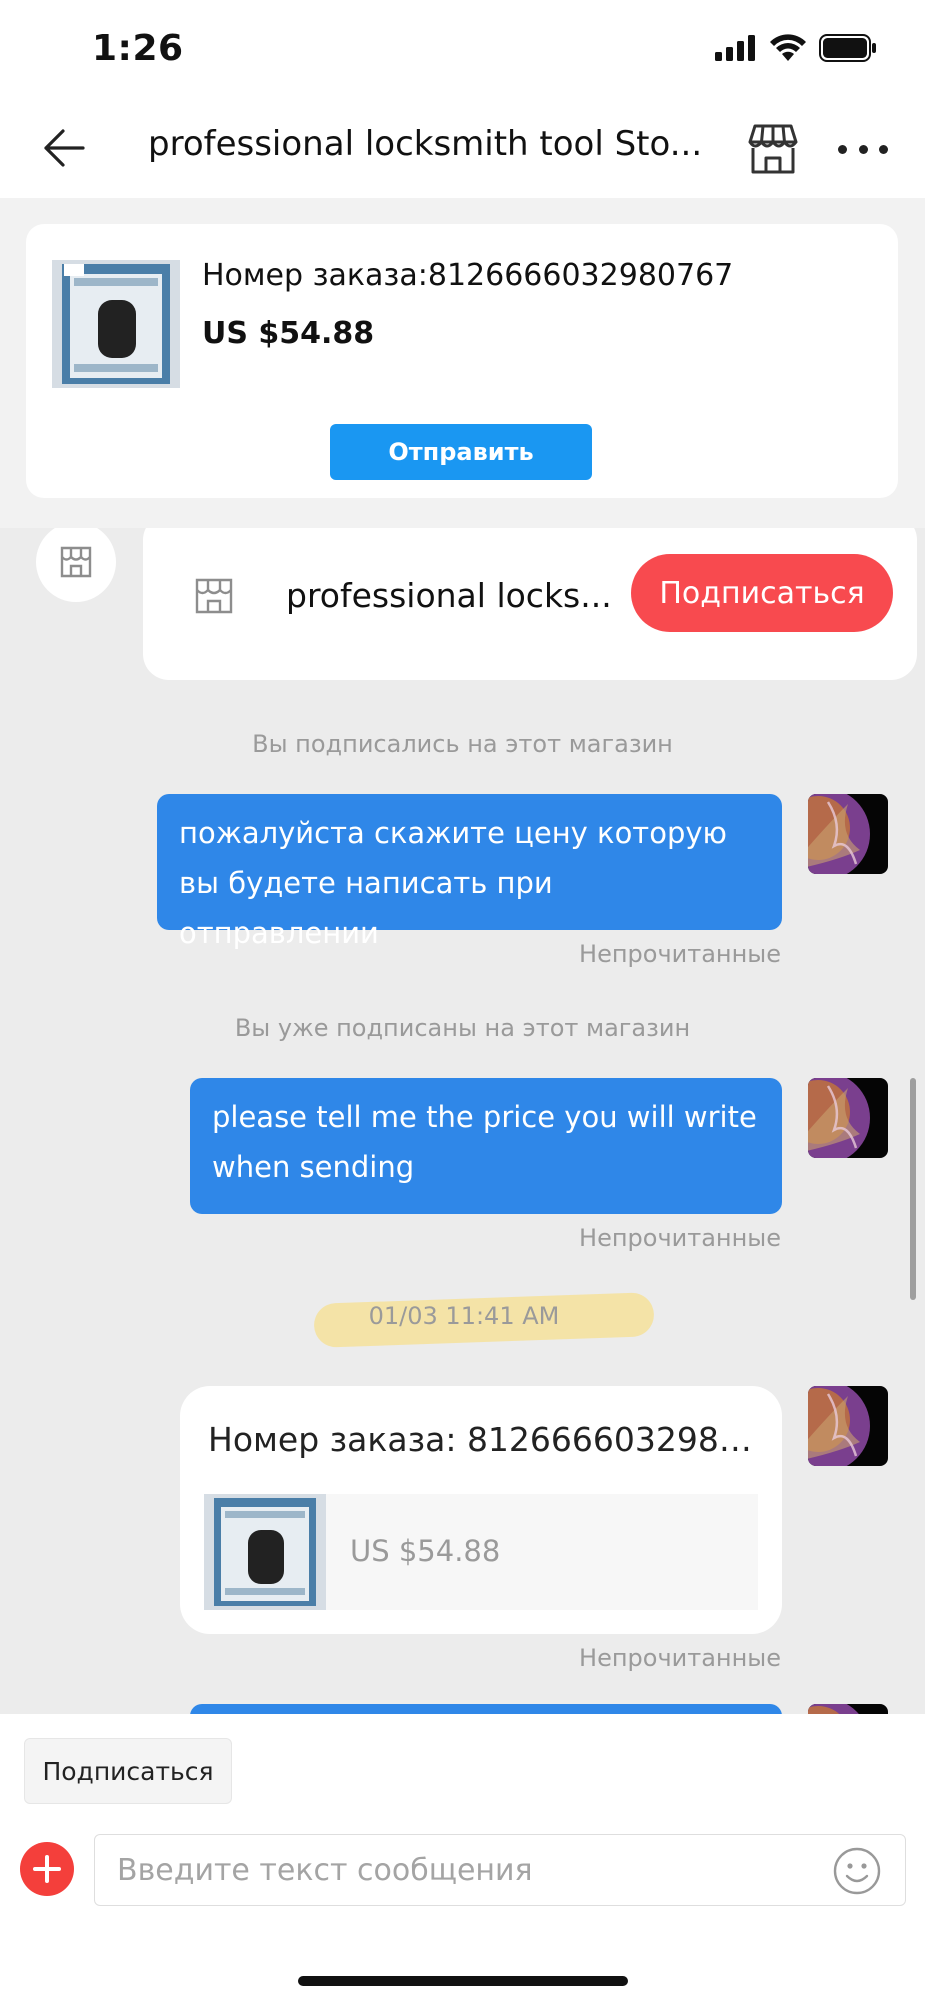 The height and width of the screenshot is (2000, 925). What do you see at coordinates (288, 333) in the screenshot?
I see `order-price: US $54.88` at bounding box center [288, 333].